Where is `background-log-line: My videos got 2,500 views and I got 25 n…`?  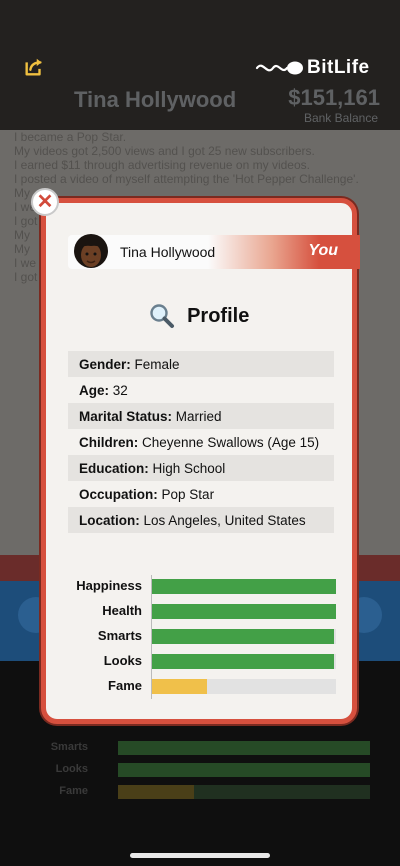 background-log-line: My videos got 2,500 views and I got 25 n… is located at coordinates (164, 151).